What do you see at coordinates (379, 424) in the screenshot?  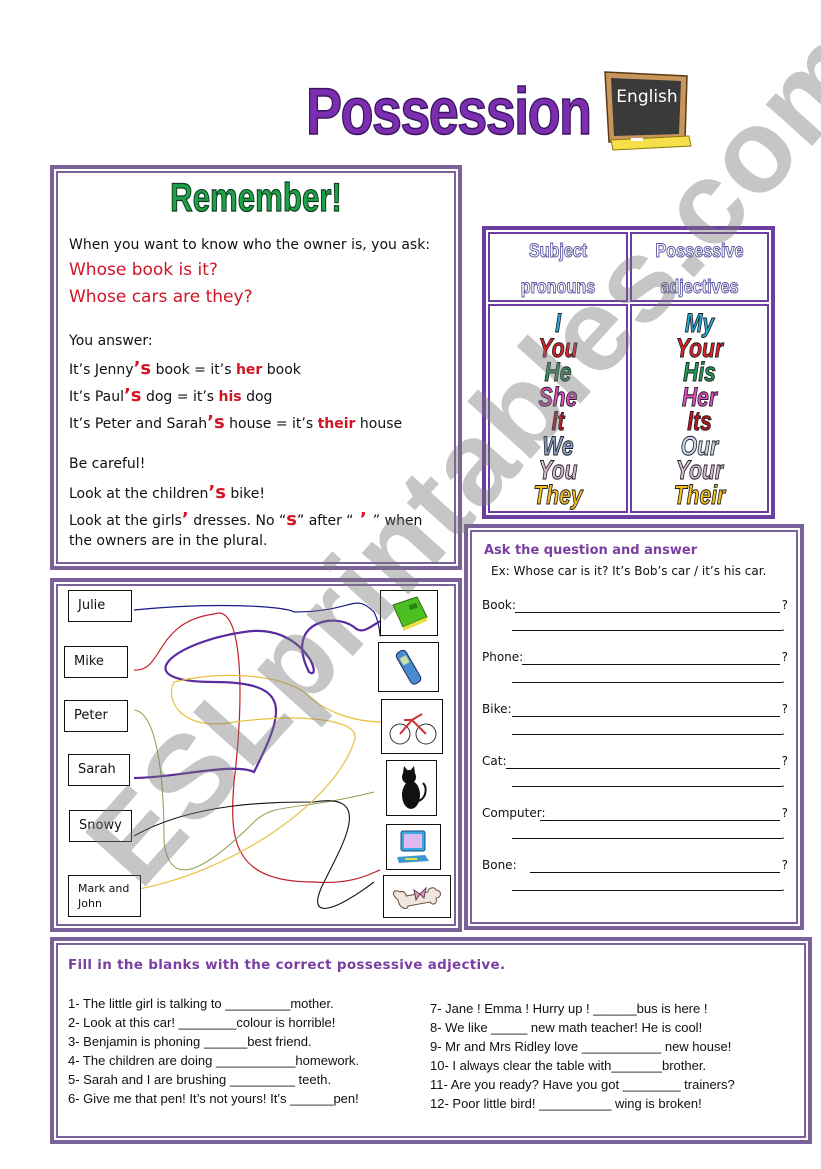 I see `example-text: house` at bounding box center [379, 424].